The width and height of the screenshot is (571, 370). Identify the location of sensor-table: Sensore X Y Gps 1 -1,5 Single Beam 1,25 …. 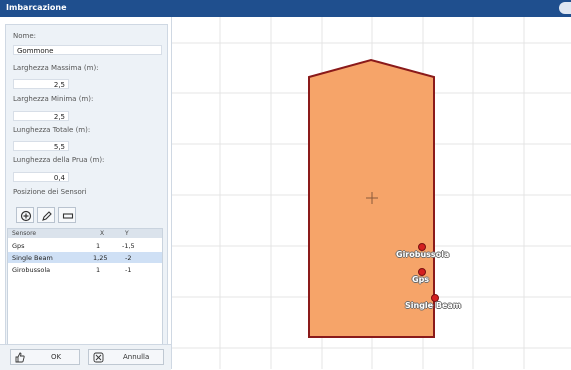
(85, 288).